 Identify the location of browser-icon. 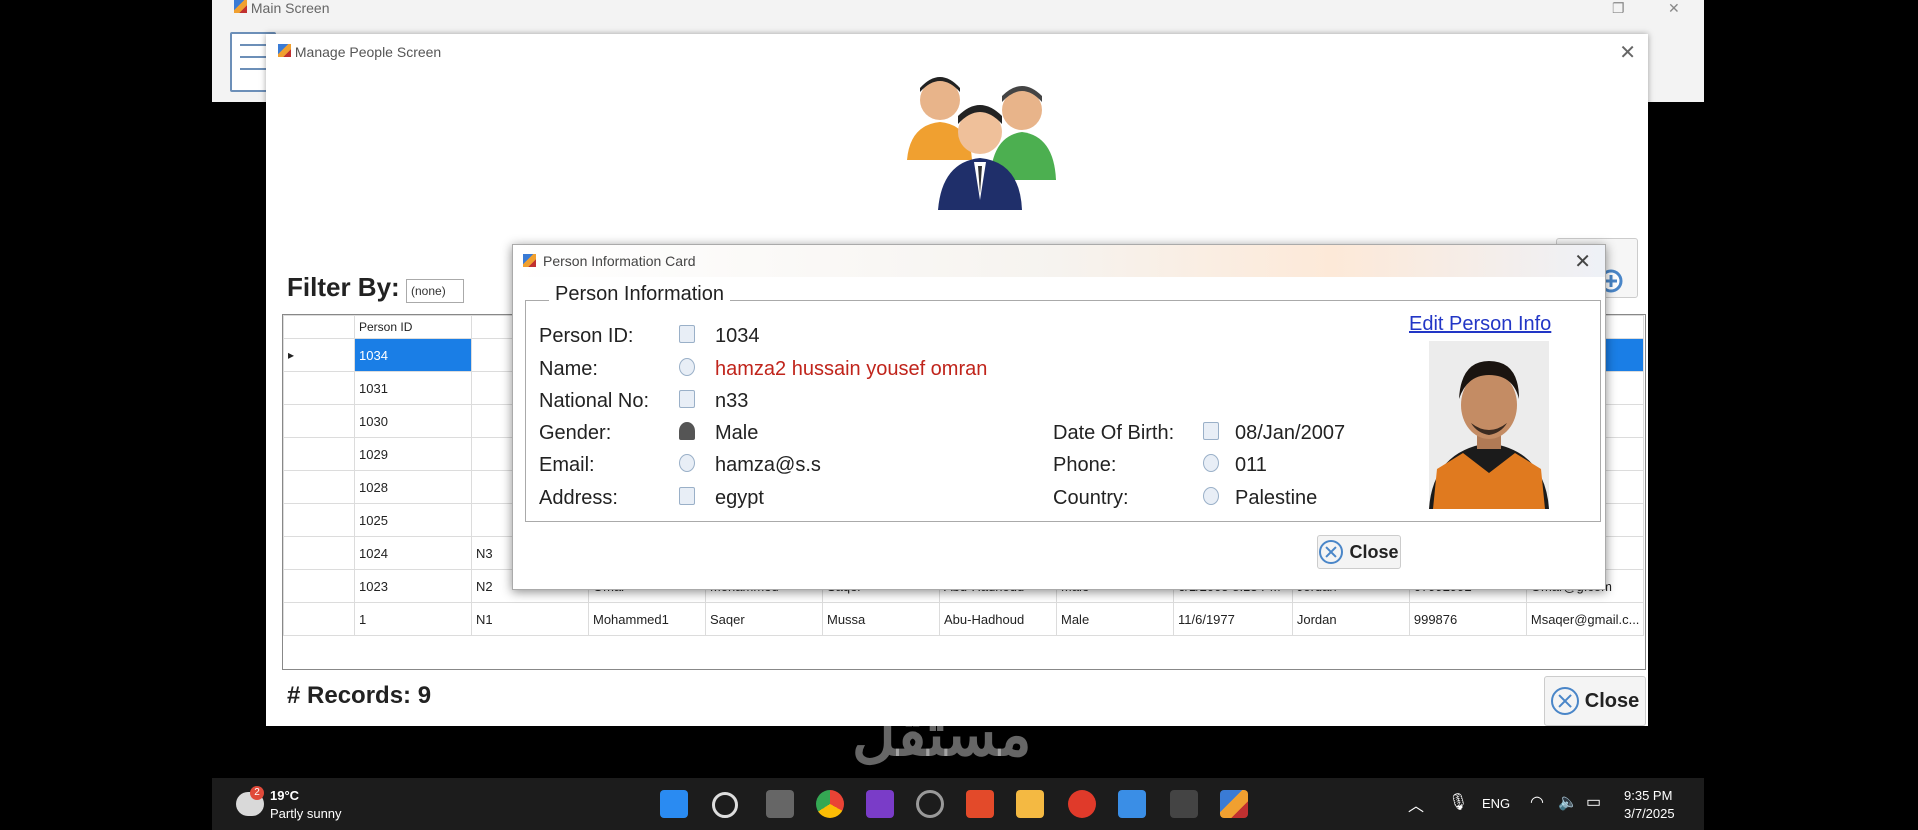
(930, 804).